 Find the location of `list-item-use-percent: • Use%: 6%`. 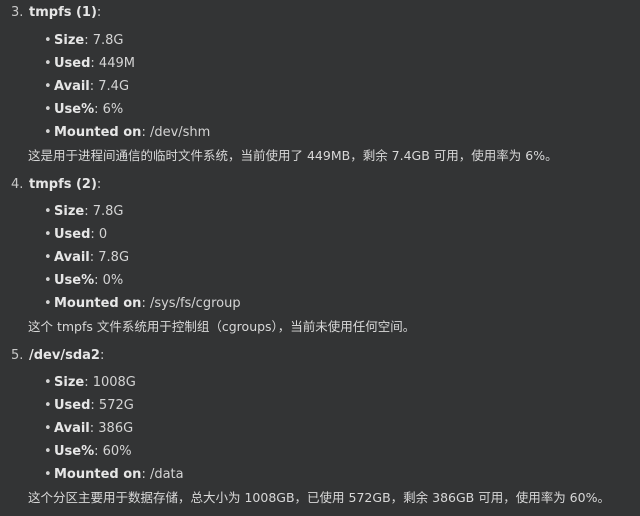

list-item-use-percent: • Use%: 6% is located at coordinates (83, 110).